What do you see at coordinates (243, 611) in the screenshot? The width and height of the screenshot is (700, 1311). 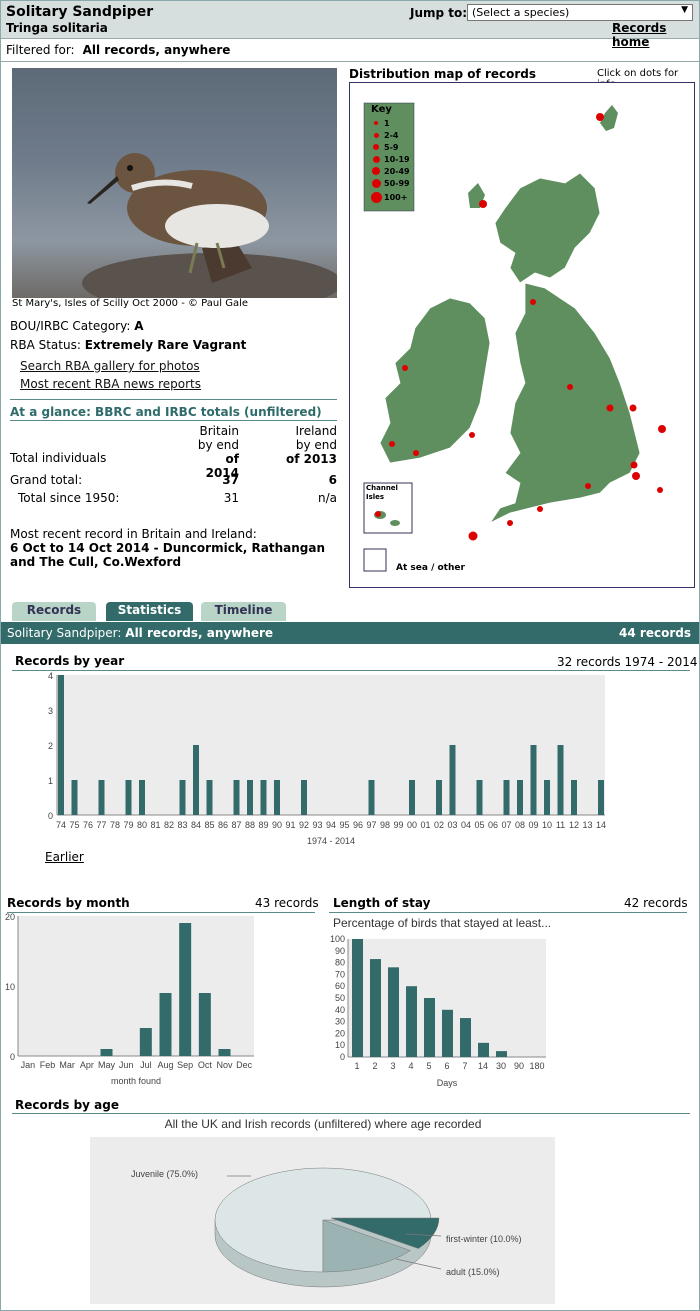 I see `tab-timeline: Timeline` at bounding box center [243, 611].